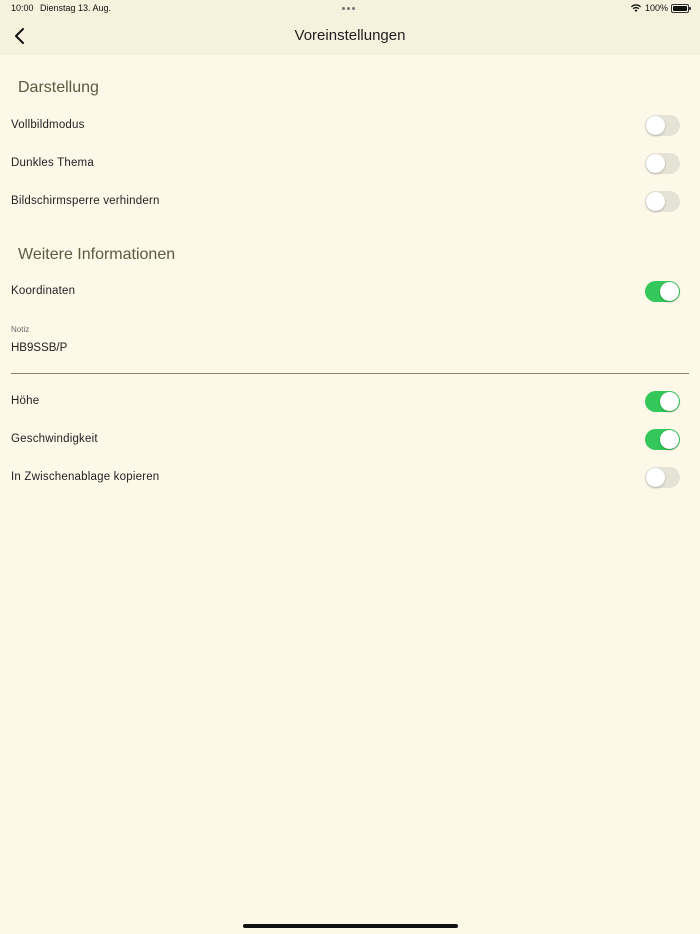 The height and width of the screenshot is (934, 700). What do you see at coordinates (350, 164) in the screenshot?
I see `setting-row-dark-theme: Dunkles Thema` at bounding box center [350, 164].